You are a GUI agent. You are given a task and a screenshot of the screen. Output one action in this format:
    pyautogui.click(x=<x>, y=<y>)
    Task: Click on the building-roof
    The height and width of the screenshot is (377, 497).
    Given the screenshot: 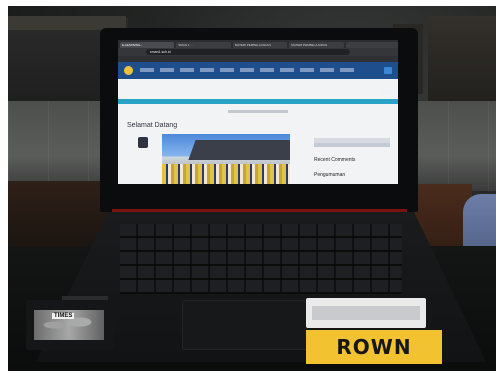 What is the action you would take?
    pyautogui.click(x=239, y=150)
    